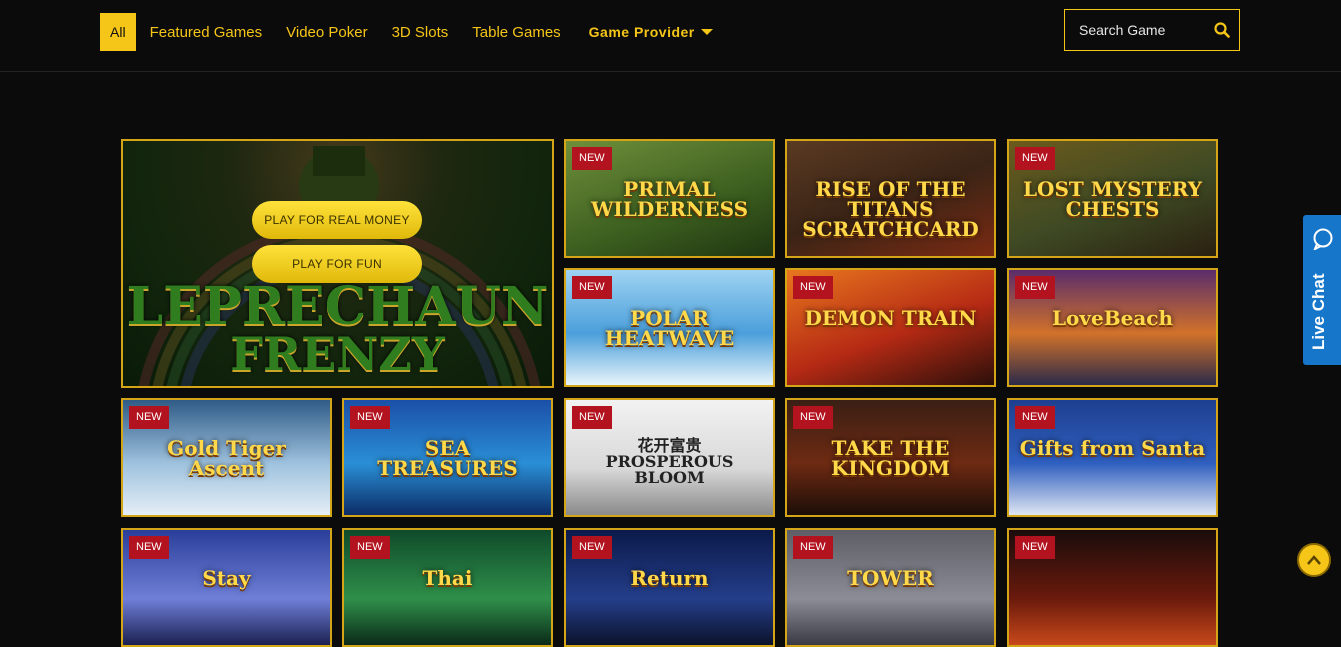 The height and width of the screenshot is (647, 1341). What do you see at coordinates (890, 318) in the screenshot?
I see `game-title: DEMON TRAIN` at bounding box center [890, 318].